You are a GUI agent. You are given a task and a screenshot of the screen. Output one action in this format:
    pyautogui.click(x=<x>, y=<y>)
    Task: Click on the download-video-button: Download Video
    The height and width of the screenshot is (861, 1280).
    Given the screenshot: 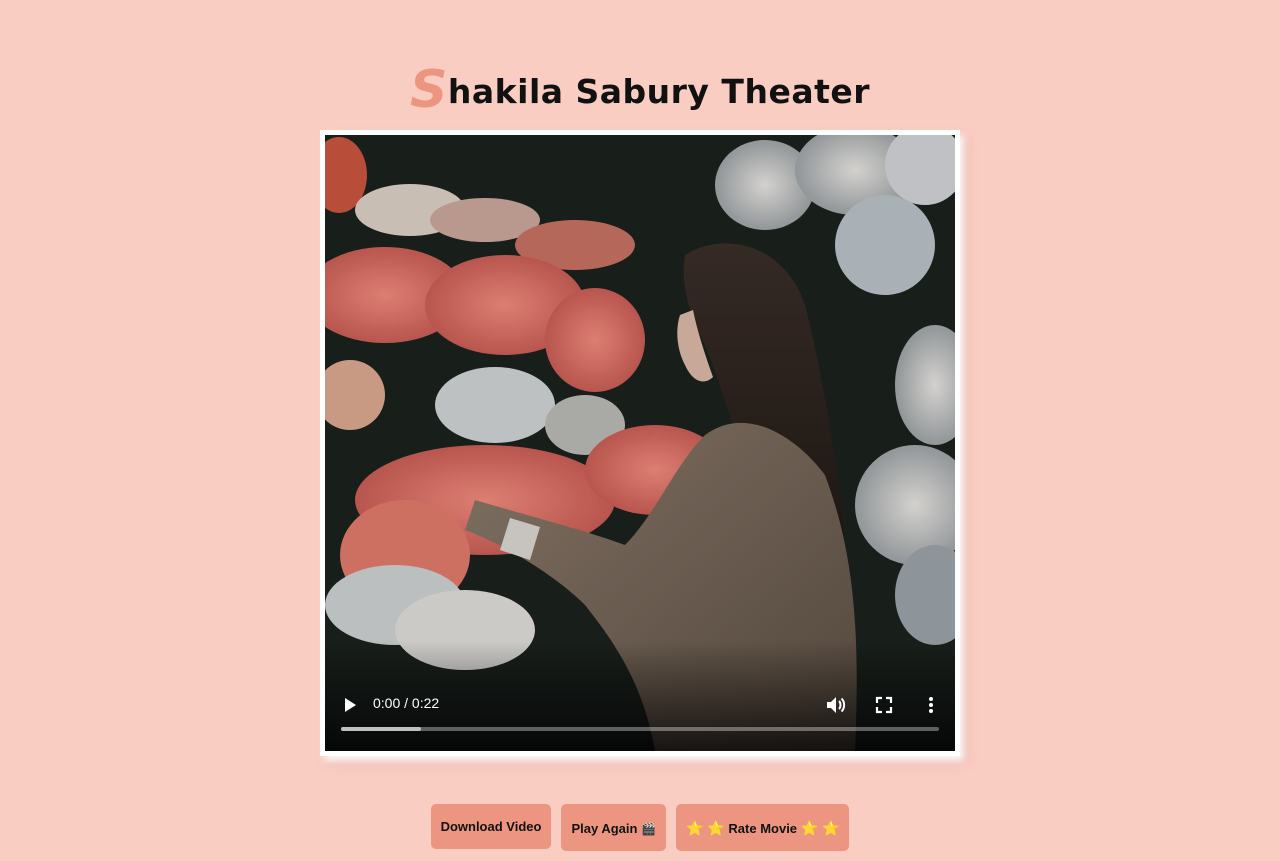 What is the action you would take?
    pyautogui.click(x=491, y=826)
    